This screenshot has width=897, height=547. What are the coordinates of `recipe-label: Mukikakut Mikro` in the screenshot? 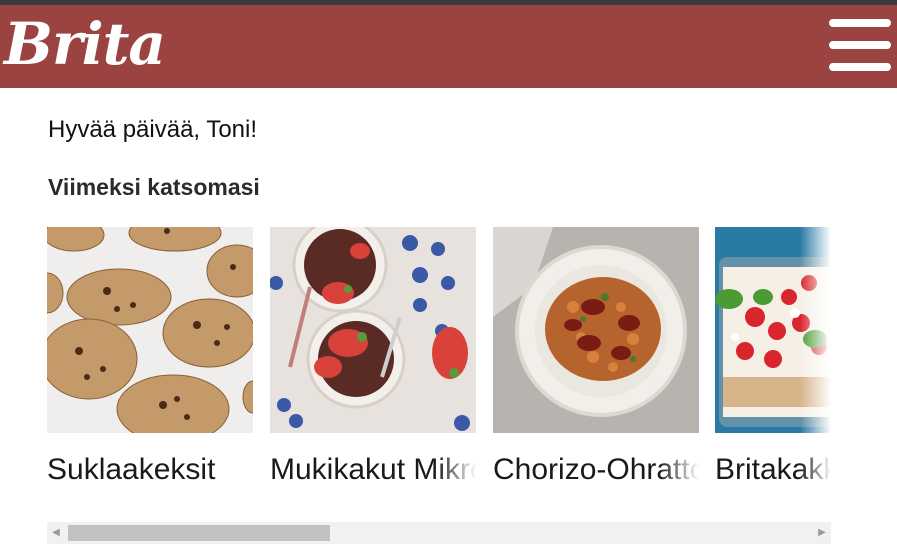 It's located at (373, 470).